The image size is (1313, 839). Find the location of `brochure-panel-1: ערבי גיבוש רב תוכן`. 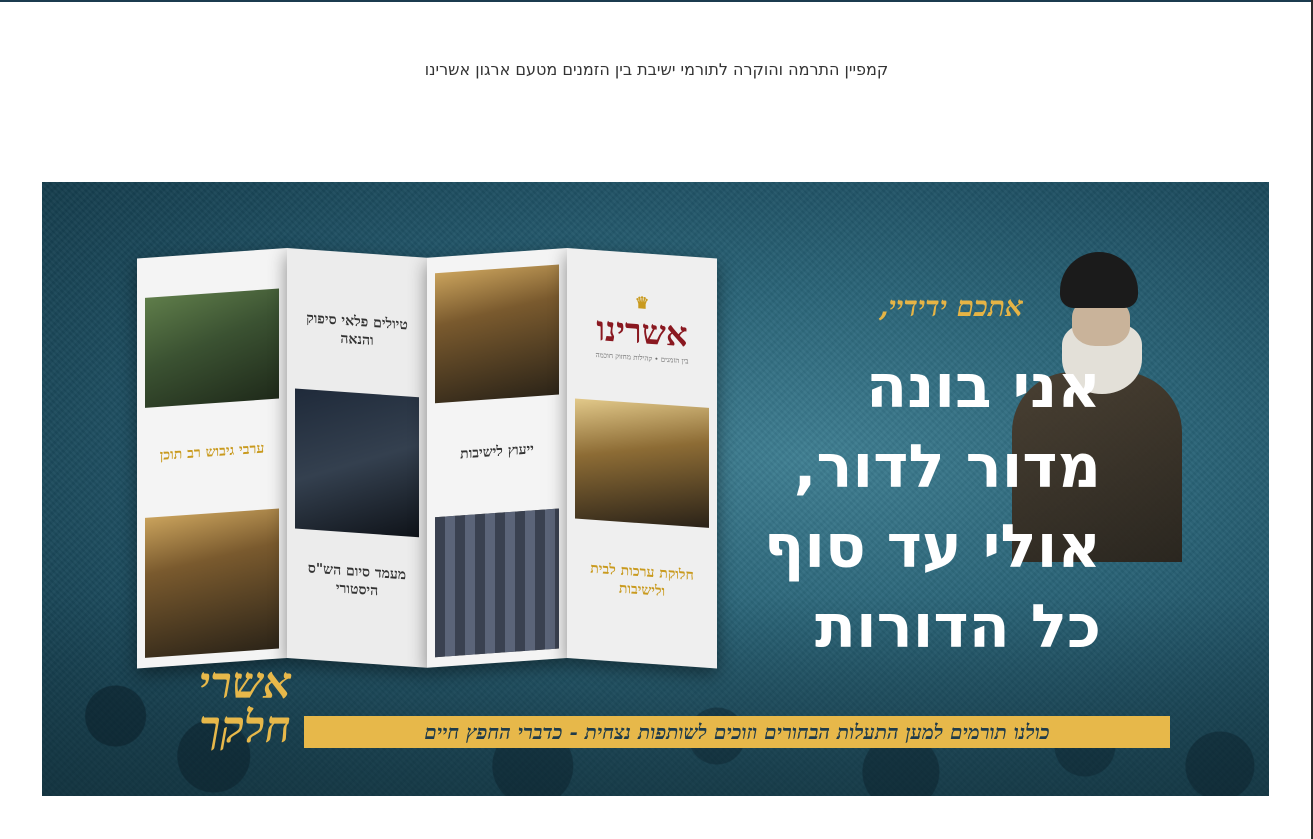

brochure-panel-1: ערבי גיבוש רב תוכן is located at coordinates (212, 458).